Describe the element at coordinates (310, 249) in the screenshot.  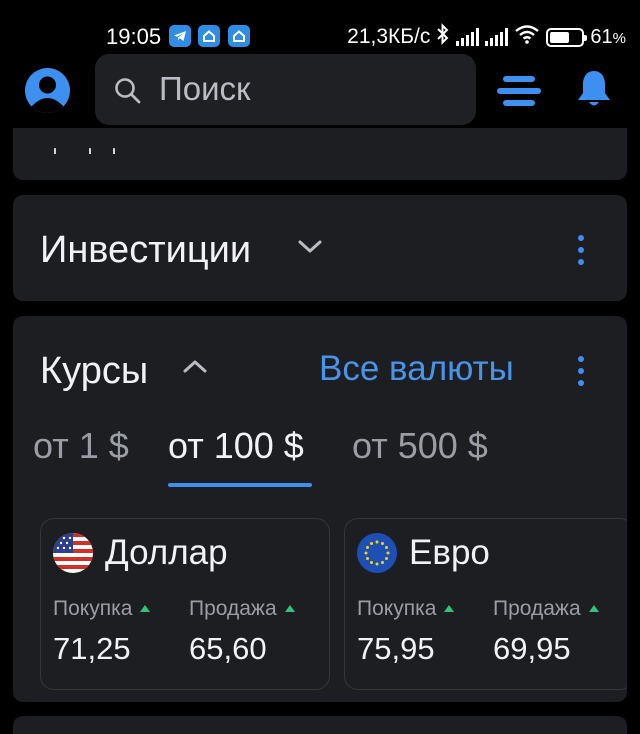
I see `chevron-down-icon` at that location.